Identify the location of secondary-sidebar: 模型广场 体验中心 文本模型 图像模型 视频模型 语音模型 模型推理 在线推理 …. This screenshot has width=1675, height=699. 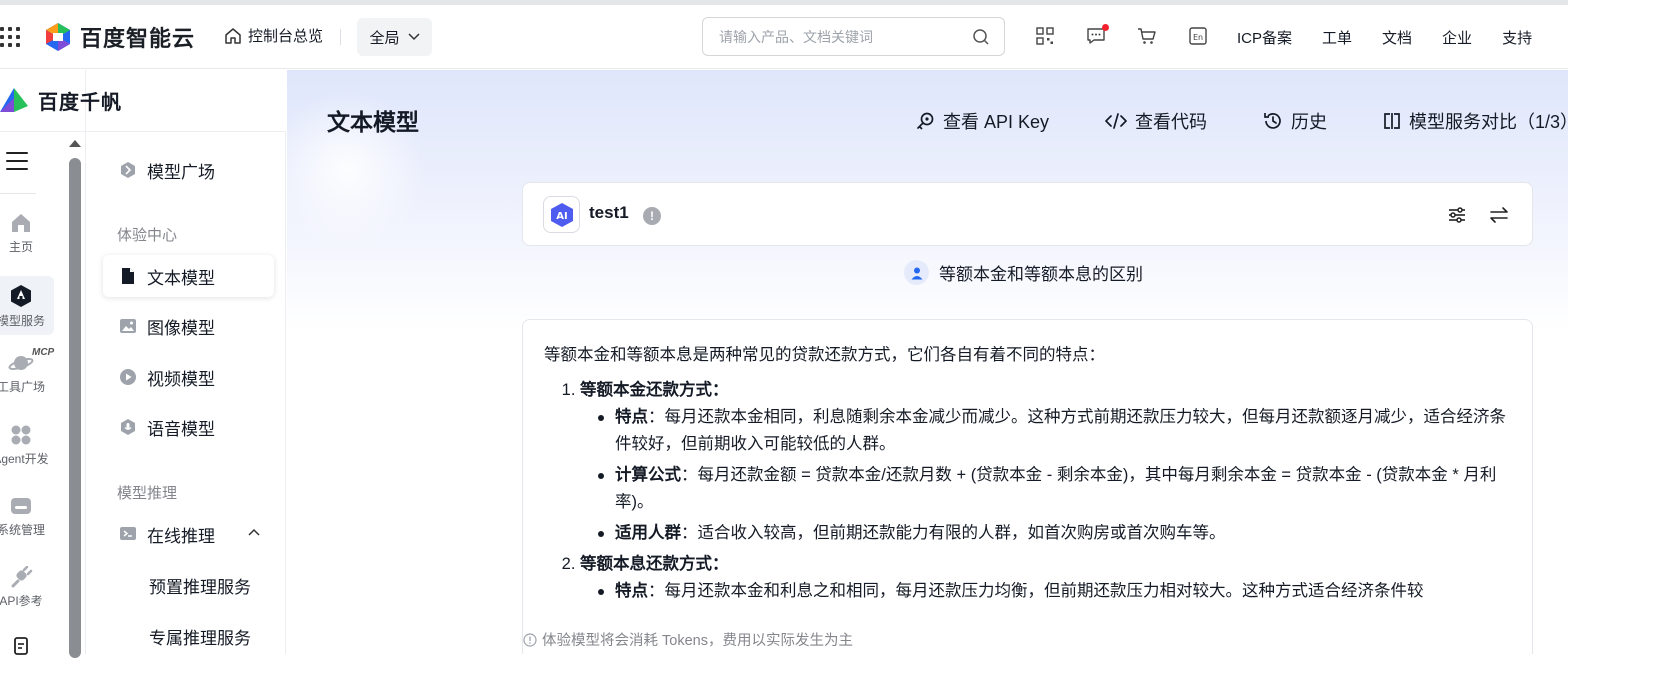
(186, 393).